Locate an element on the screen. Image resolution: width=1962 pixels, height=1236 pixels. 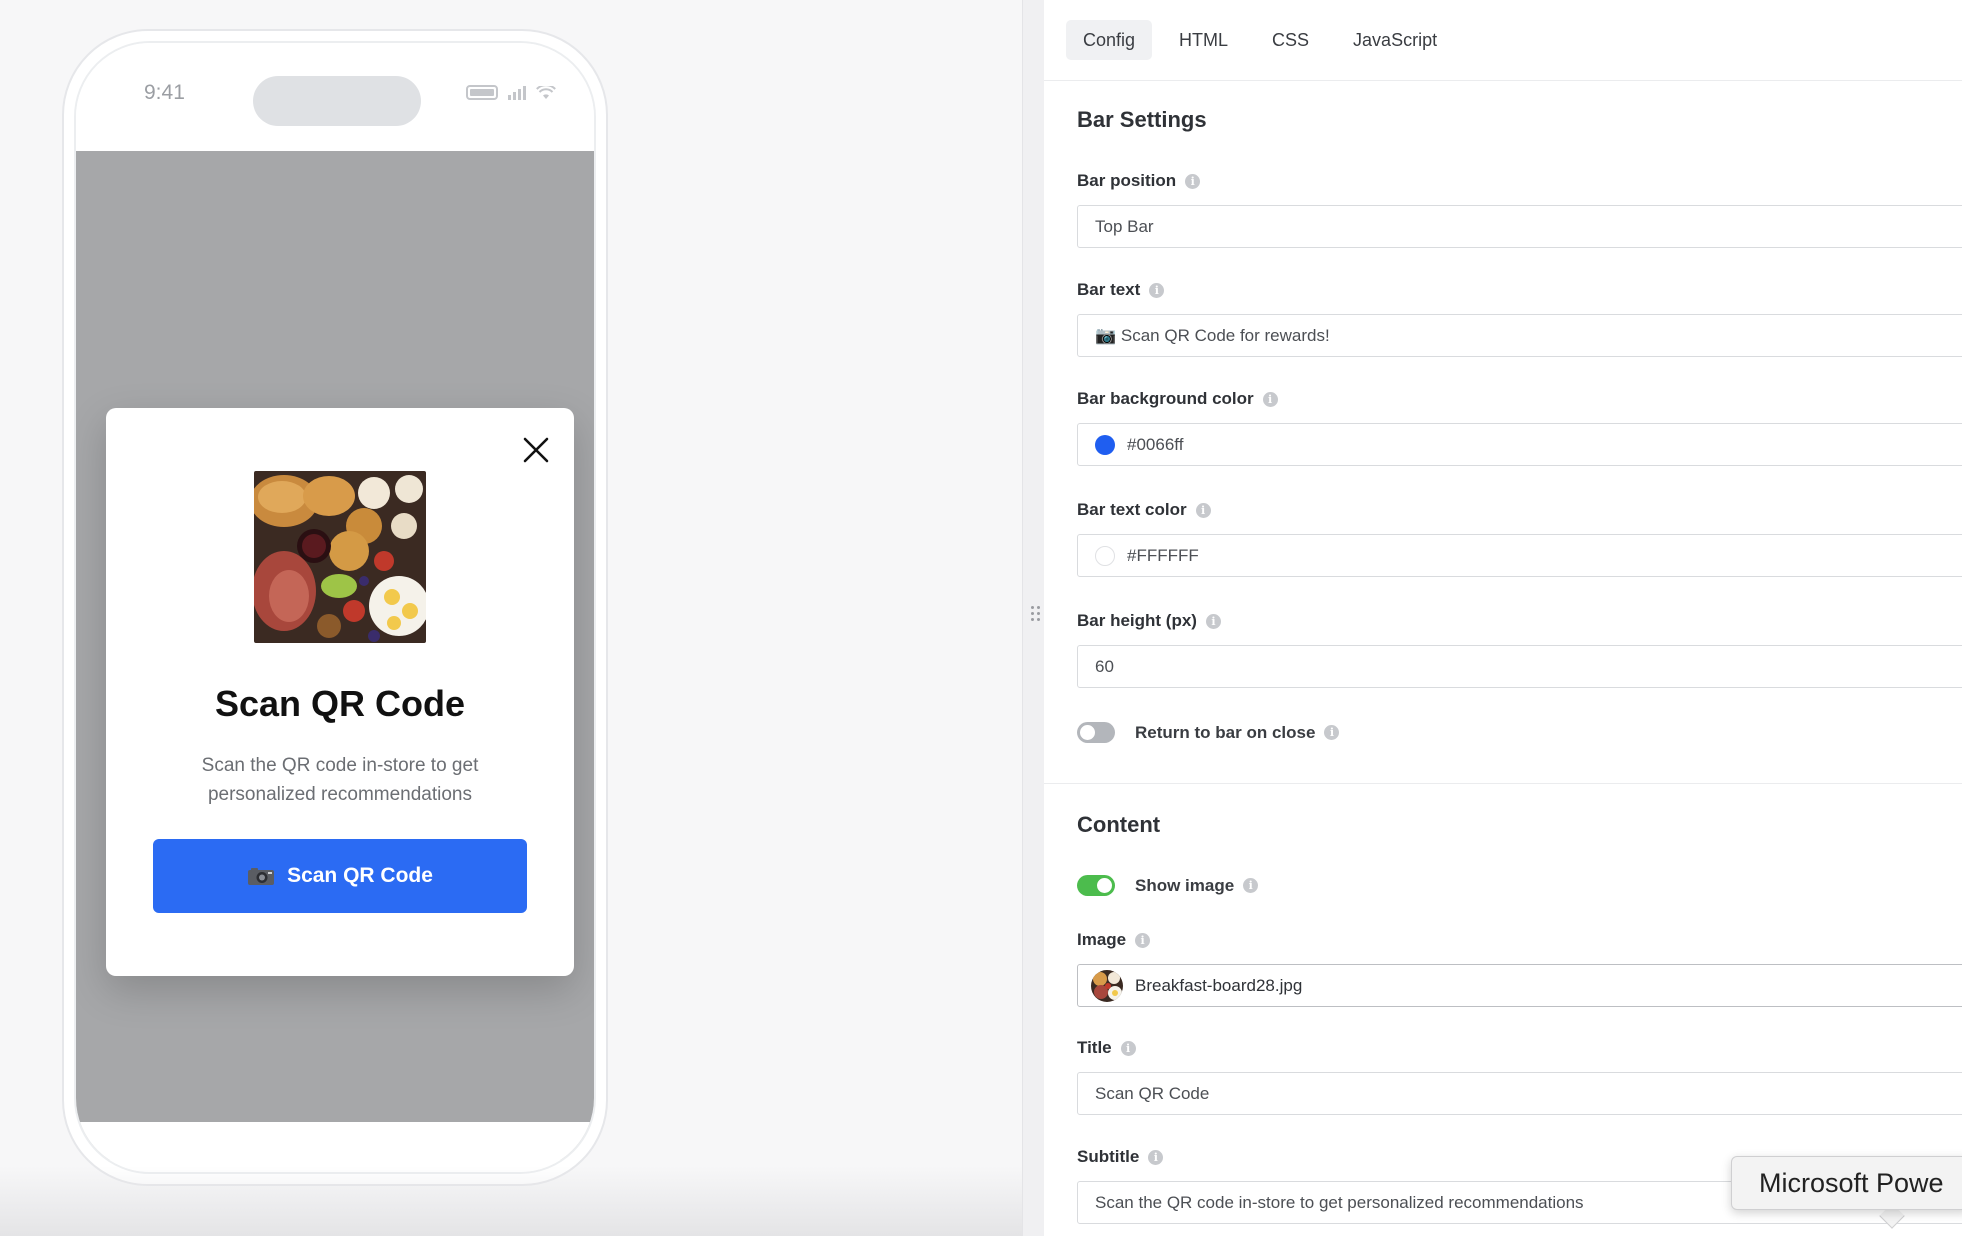
bar-height-label: Bar height (px) i is located at coordinates (1149, 621).